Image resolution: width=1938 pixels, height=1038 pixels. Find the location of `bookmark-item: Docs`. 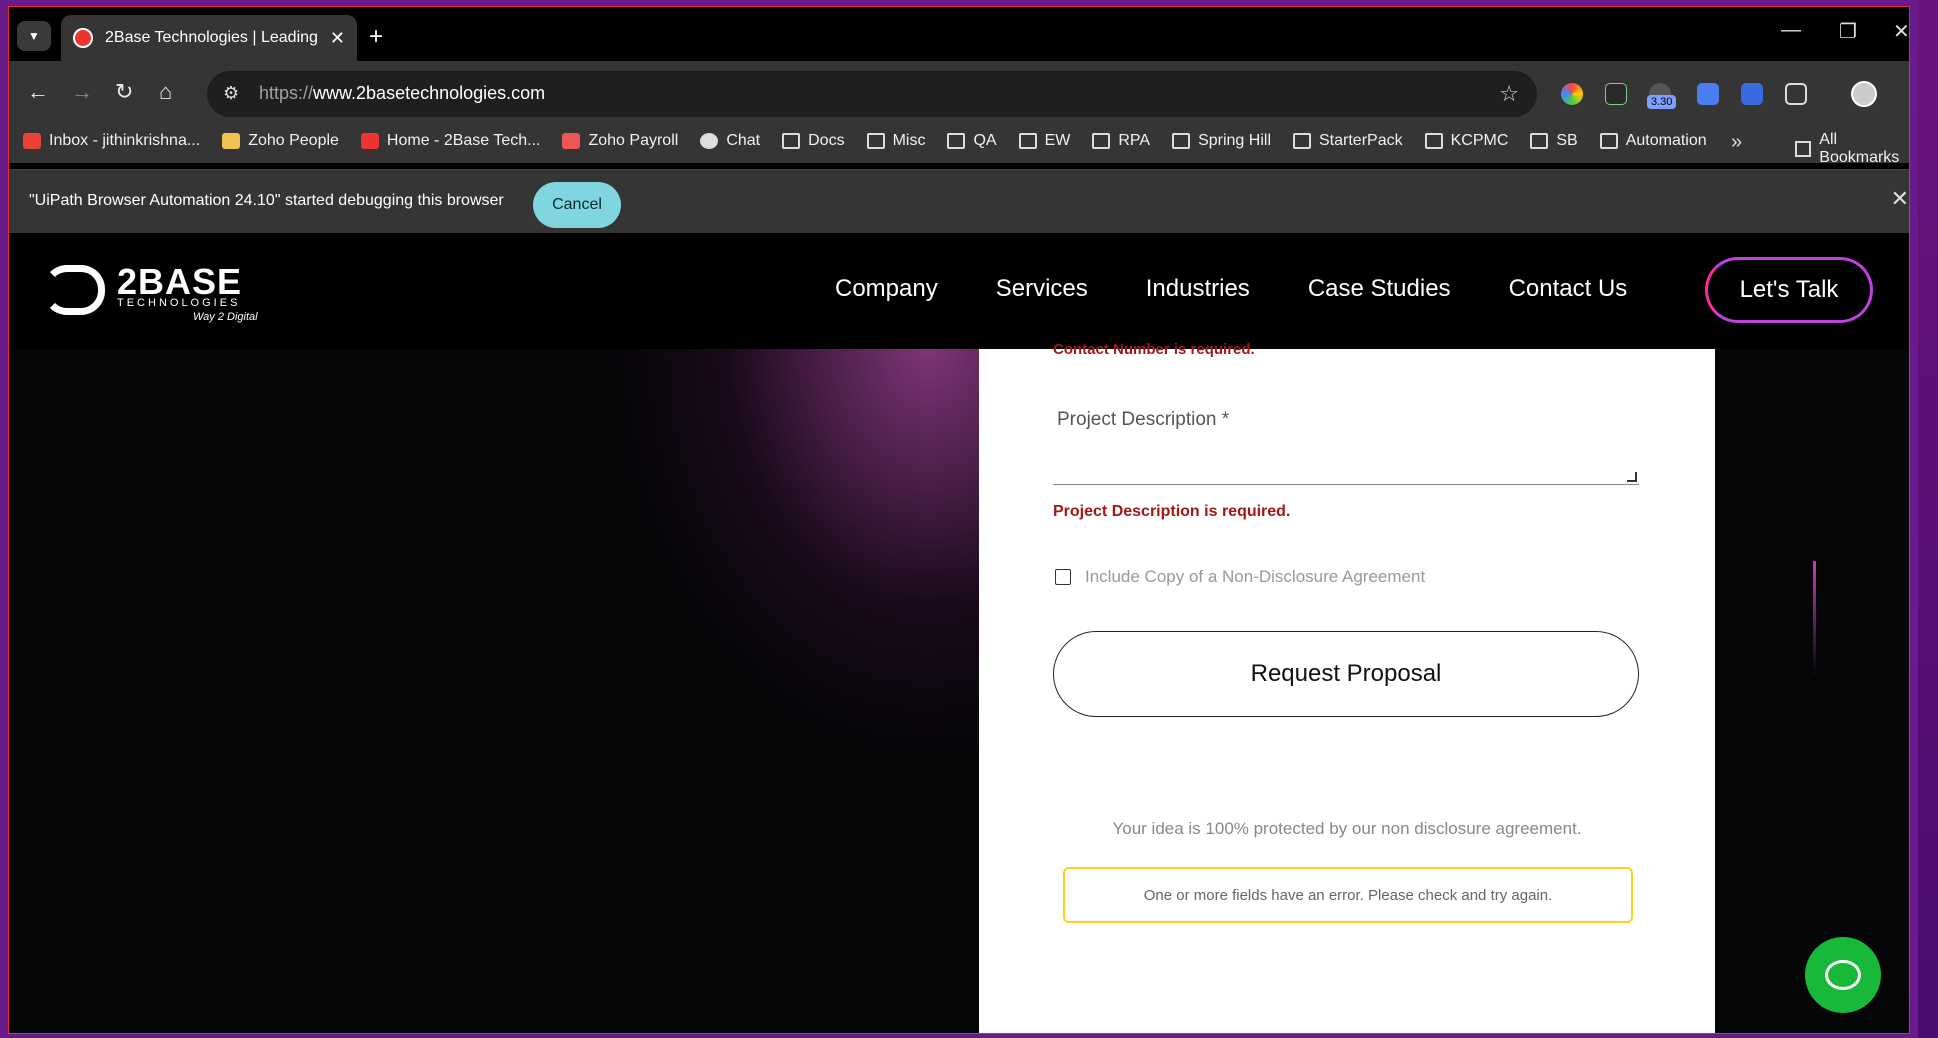

bookmark-item: Docs is located at coordinates (813, 141).